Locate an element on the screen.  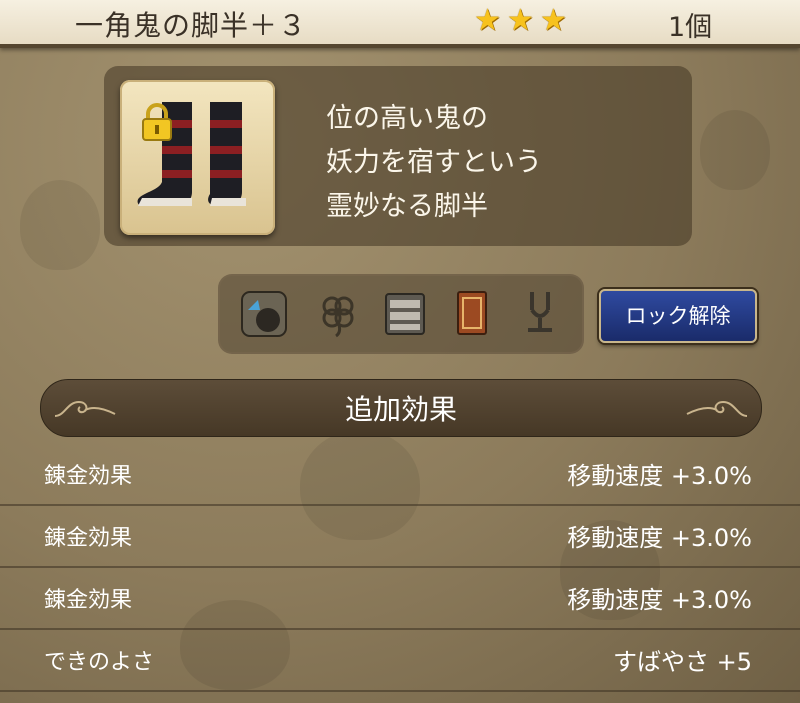
description-line: 霊妙なる脚半 is located at coordinates (407, 206).